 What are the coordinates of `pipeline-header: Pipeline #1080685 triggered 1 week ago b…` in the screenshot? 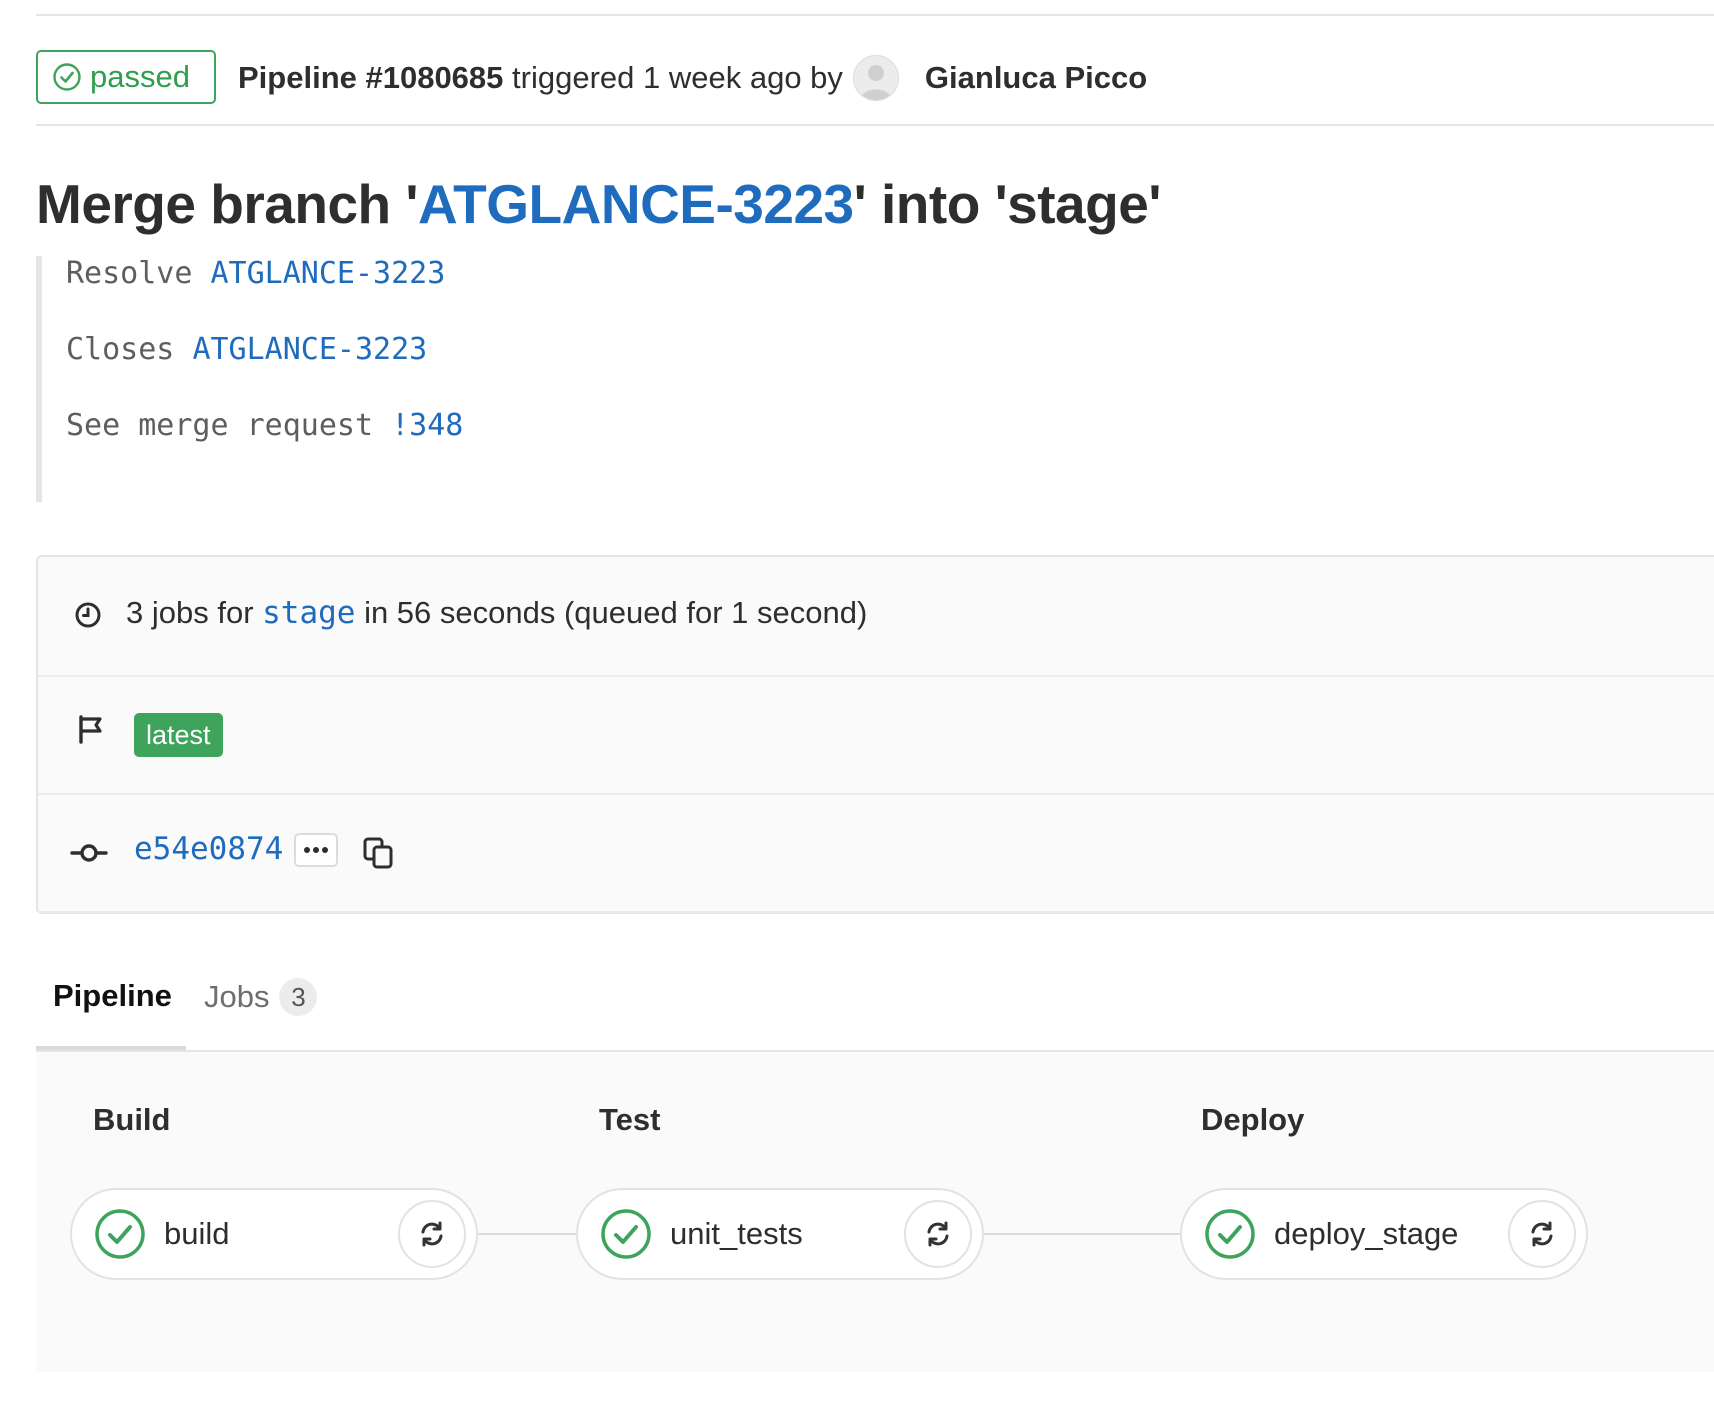 It's located at (692, 78).